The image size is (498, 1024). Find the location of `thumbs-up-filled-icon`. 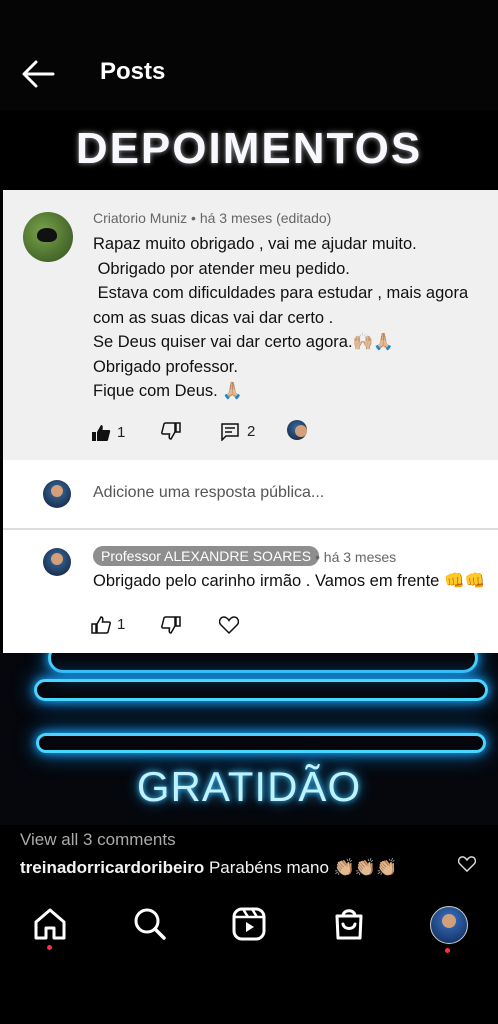

thumbs-up-filled-icon is located at coordinates (101, 433).